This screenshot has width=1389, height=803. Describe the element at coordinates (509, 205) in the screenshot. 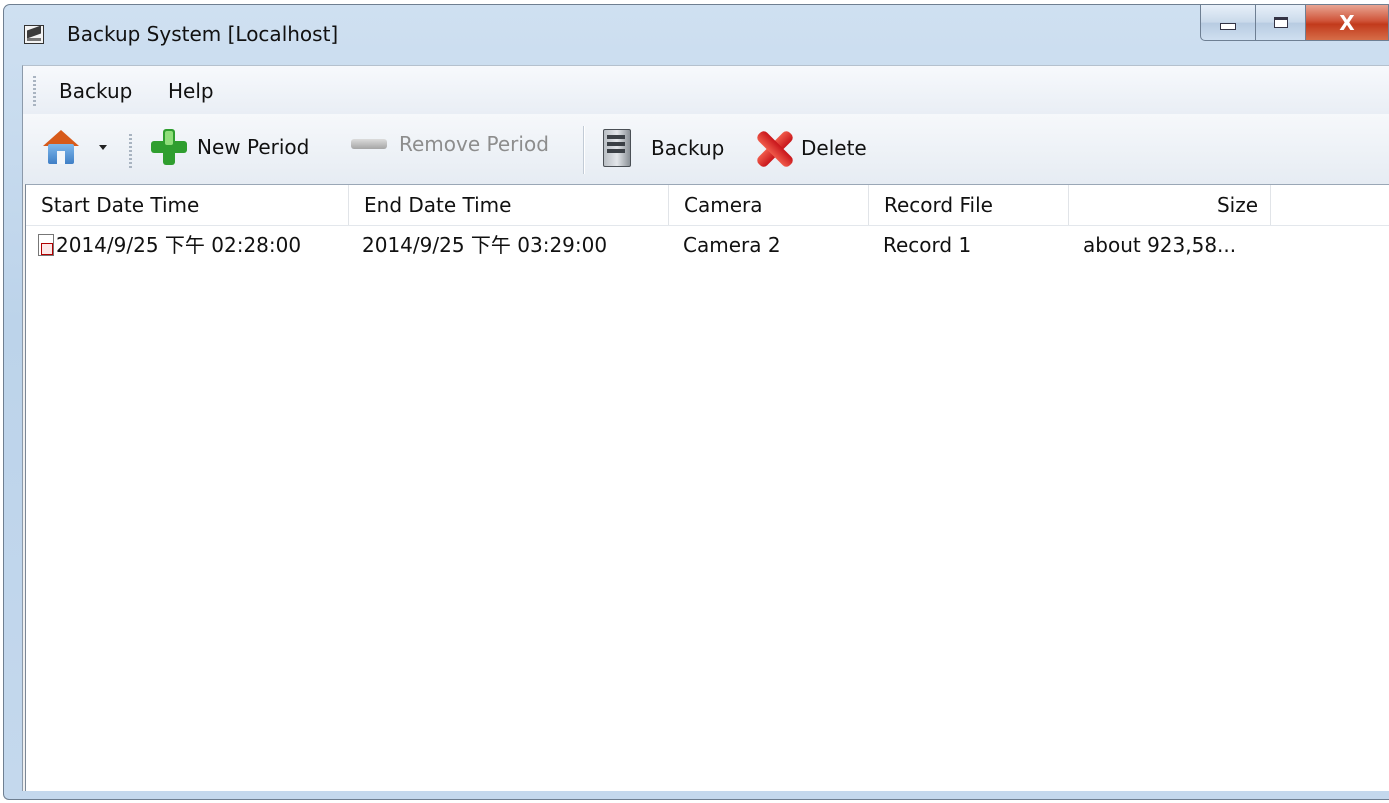

I see `column-header-end-date-time: End Date Time` at that location.